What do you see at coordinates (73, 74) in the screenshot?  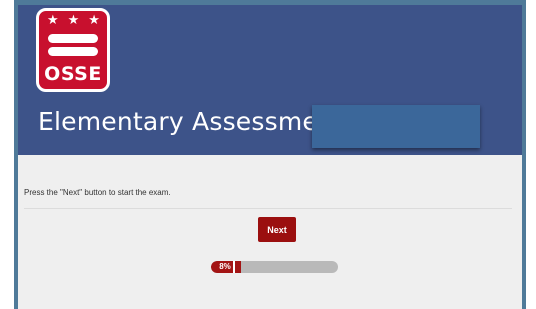 I see `logo-text: OSSE` at bounding box center [73, 74].